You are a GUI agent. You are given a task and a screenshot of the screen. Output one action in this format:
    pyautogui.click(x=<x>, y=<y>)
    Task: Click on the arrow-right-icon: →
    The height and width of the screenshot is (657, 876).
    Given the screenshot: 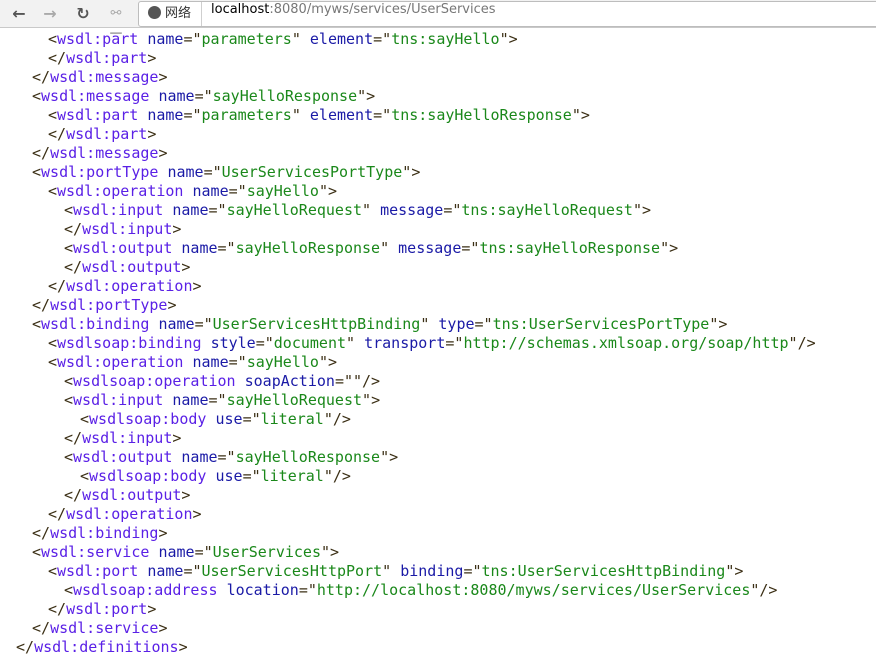 What is the action you would take?
    pyautogui.click(x=50, y=13)
    